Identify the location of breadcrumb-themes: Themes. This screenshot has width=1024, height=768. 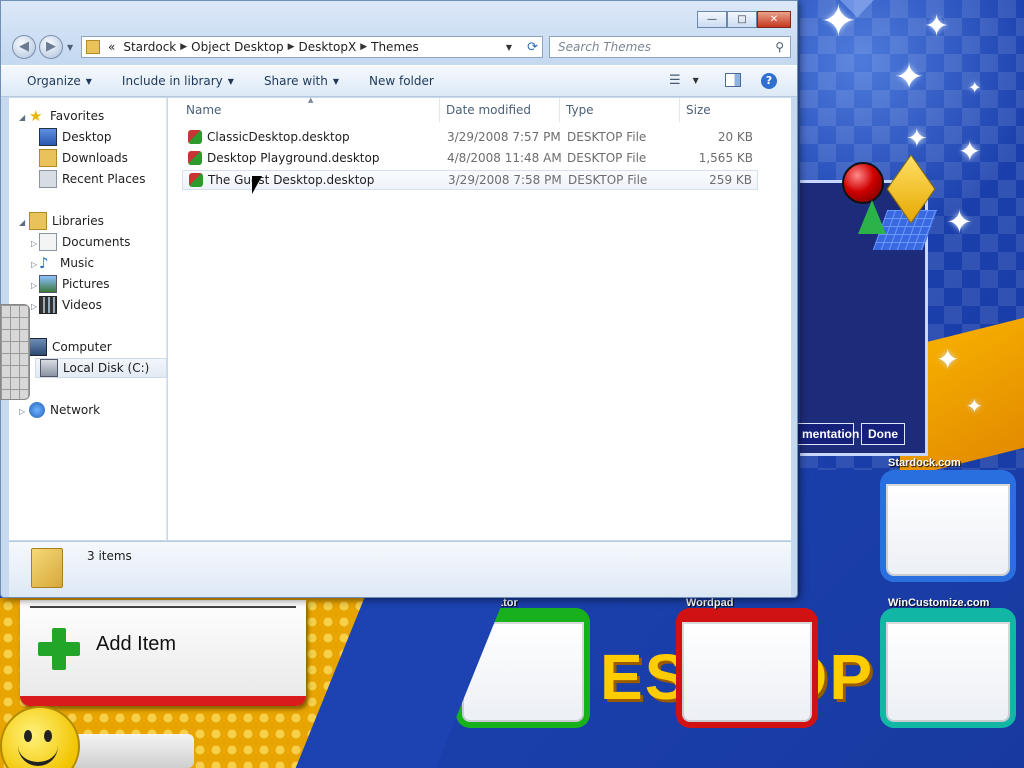
(395, 47).